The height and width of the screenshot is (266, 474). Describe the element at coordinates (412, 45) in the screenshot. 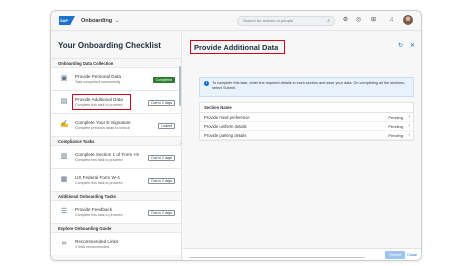

I see `close-icon: ✕` at that location.